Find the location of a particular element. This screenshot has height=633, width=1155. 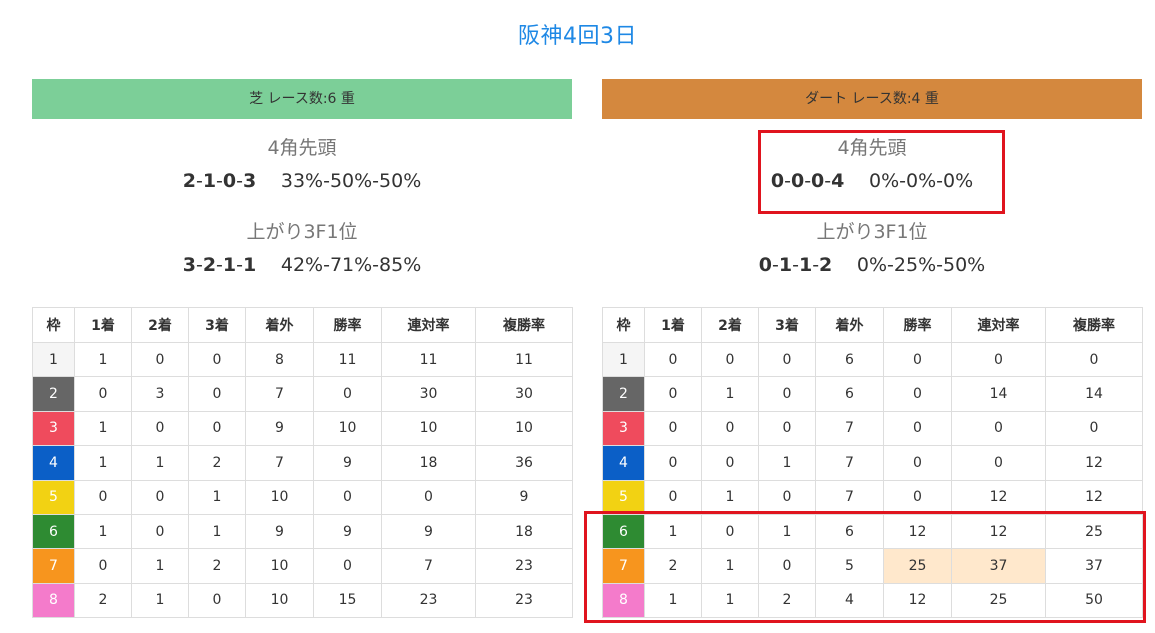

table-cell: 6 is located at coordinates (849, 531).